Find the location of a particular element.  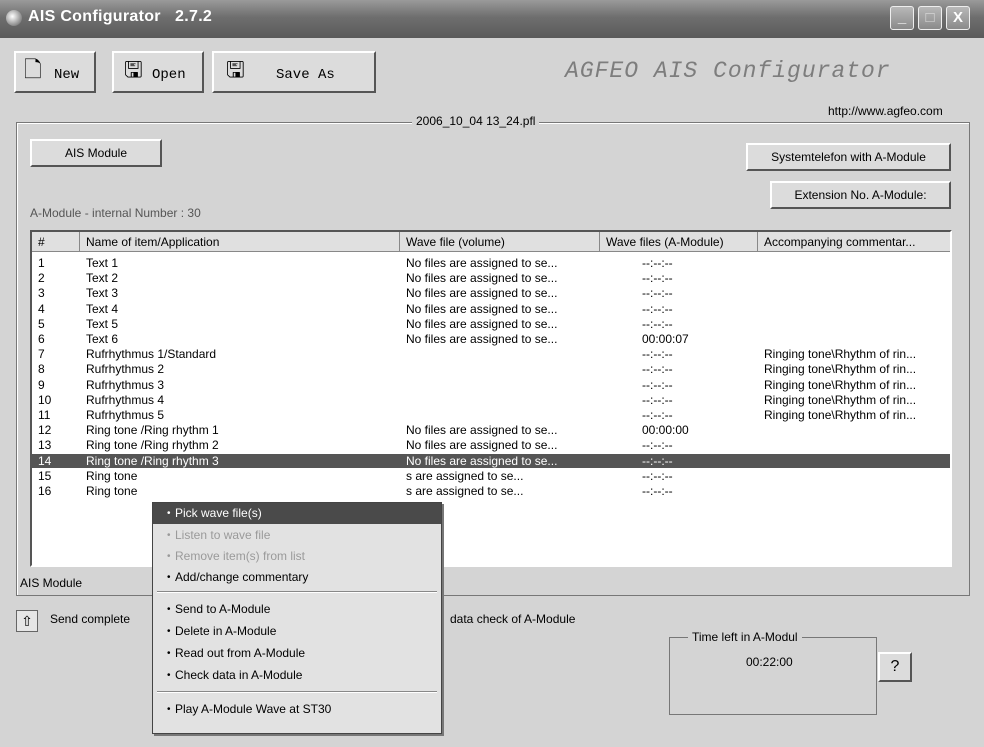

column-header-number: # is located at coordinates (56, 242).